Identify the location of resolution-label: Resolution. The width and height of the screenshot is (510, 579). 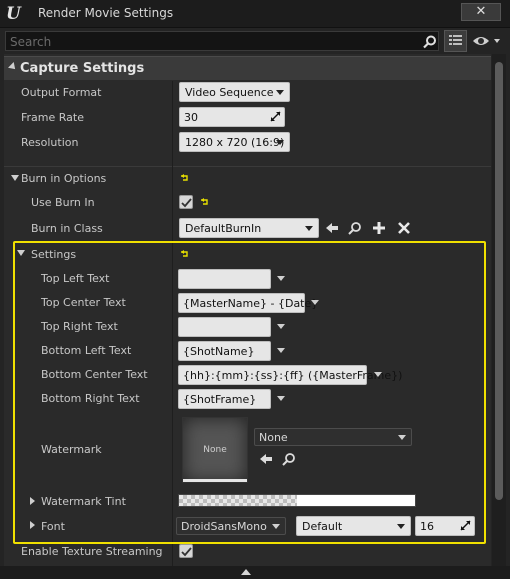
(50, 142).